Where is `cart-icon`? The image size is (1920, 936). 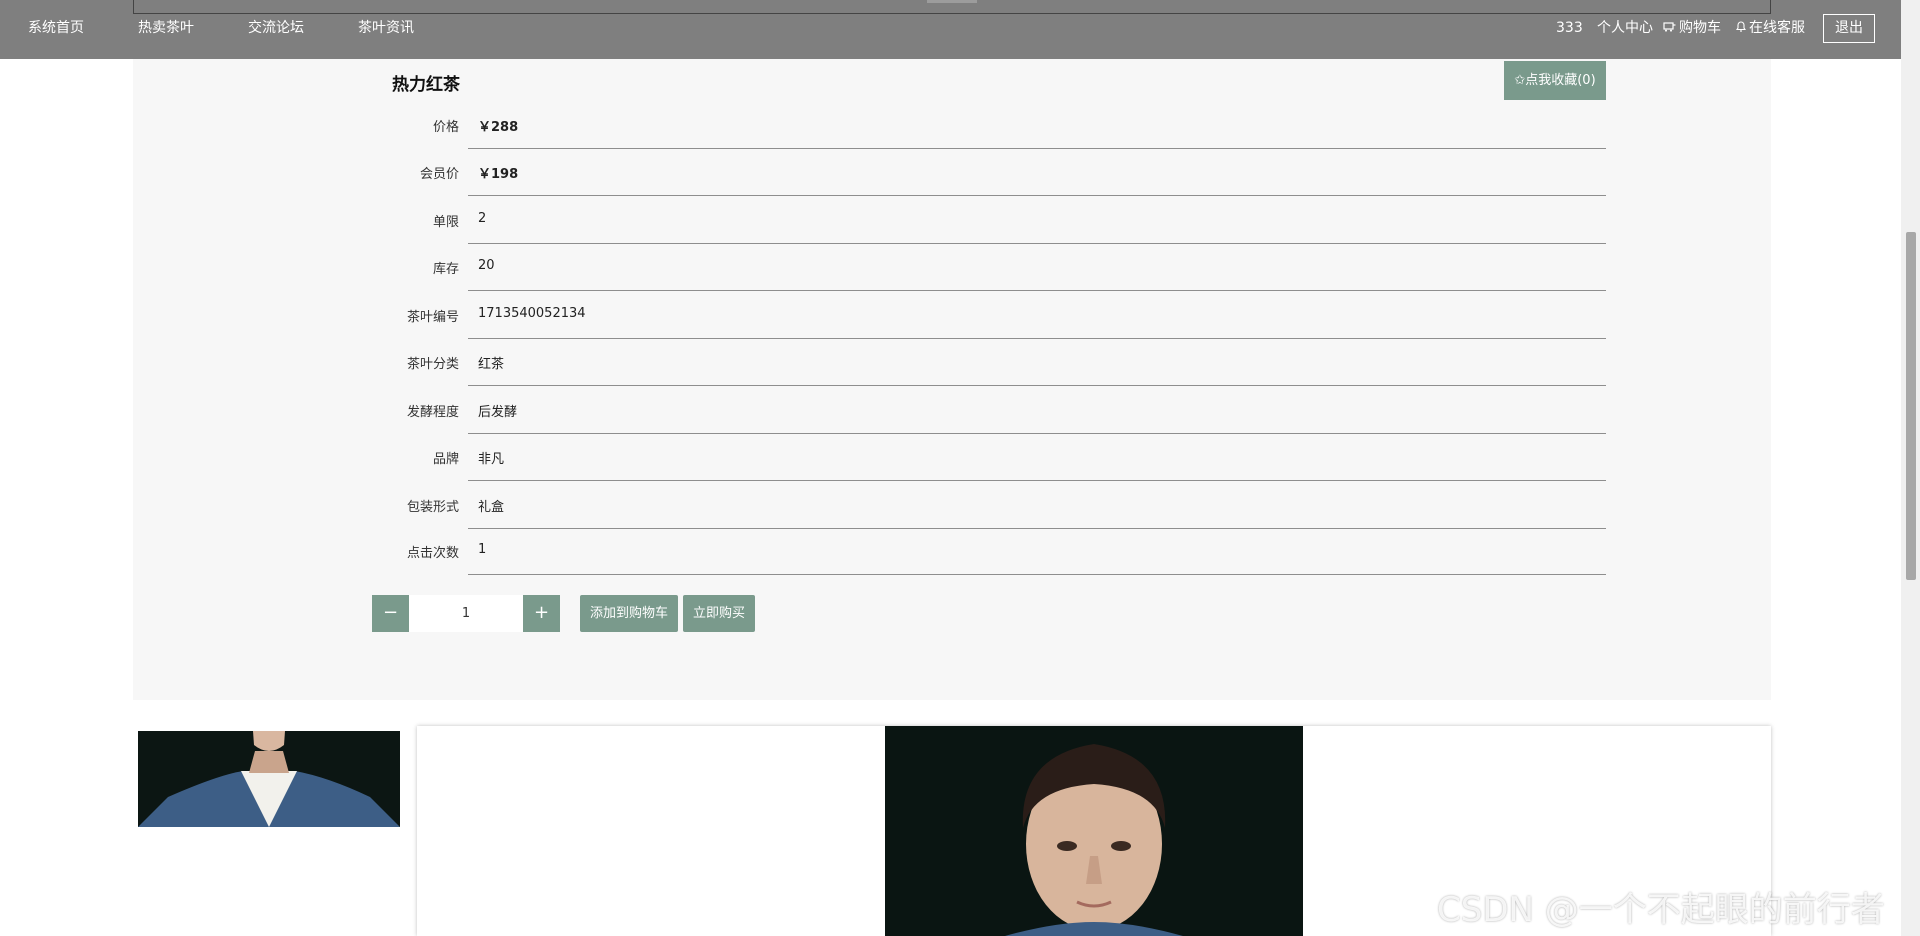 cart-icon is located at coordinates (1669, 28).